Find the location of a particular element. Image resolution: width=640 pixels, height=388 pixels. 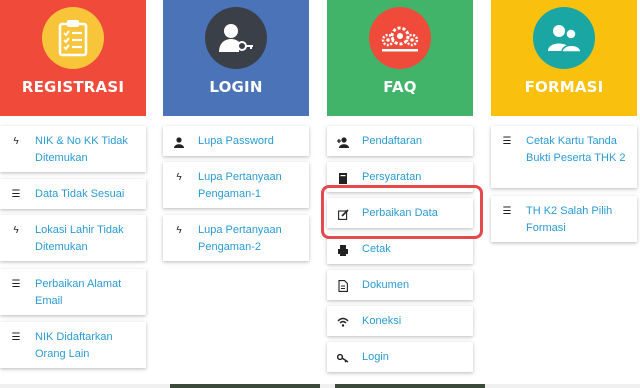

faq-card: Lupa Password is located at coordinates (236, 141).